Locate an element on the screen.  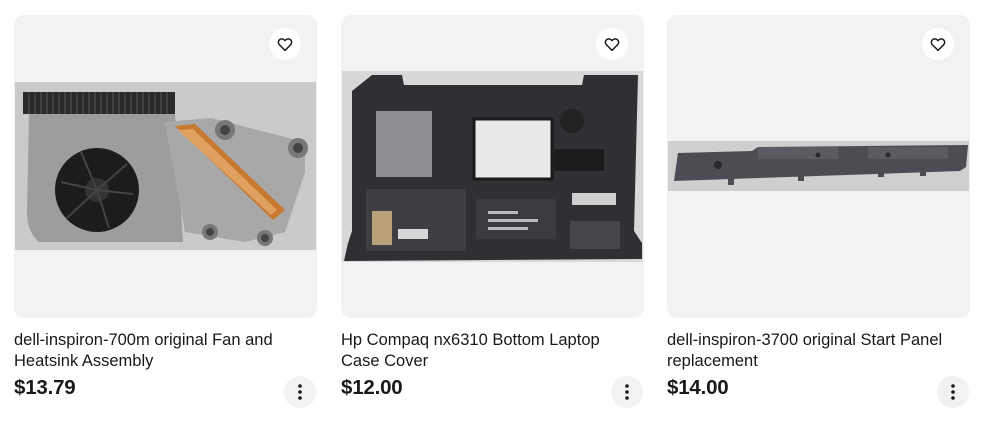
listing-price: $14.00 is located at coordinates (698, 387).